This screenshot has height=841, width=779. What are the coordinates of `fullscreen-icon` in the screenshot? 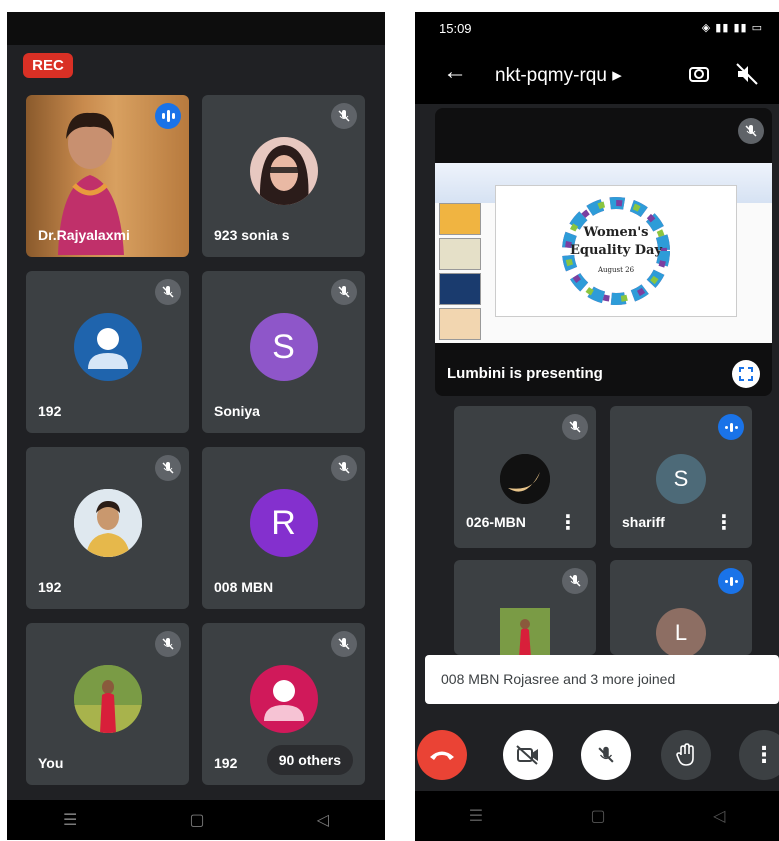 It's located at (746, 374).